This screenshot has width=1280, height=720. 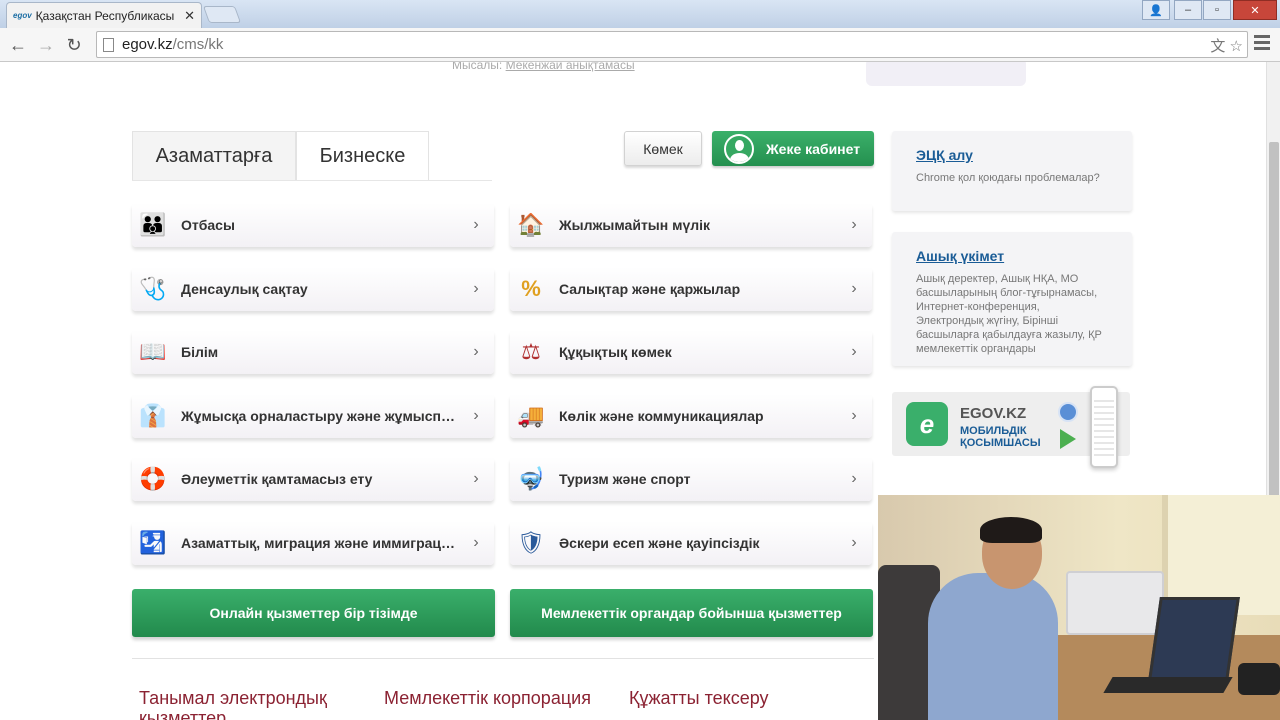 I want to click on category-label: Жылжымайтын мүлік, so click(x=635, y=225).